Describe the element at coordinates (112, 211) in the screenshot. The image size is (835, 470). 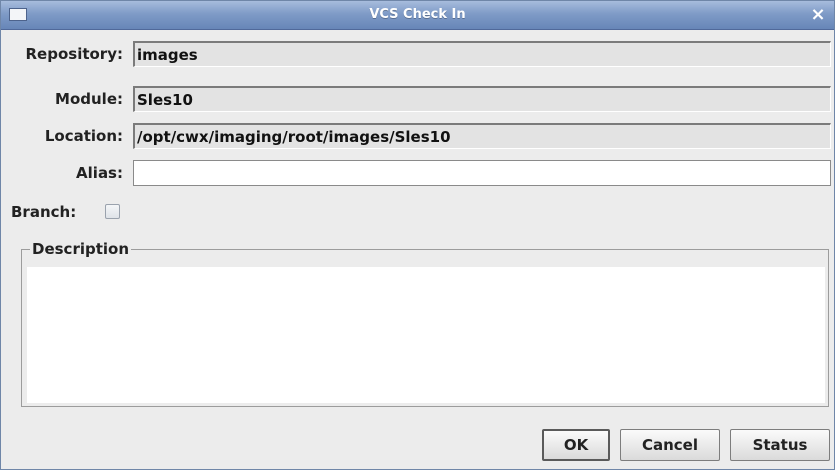
I see `branch-checkbox` at that location.